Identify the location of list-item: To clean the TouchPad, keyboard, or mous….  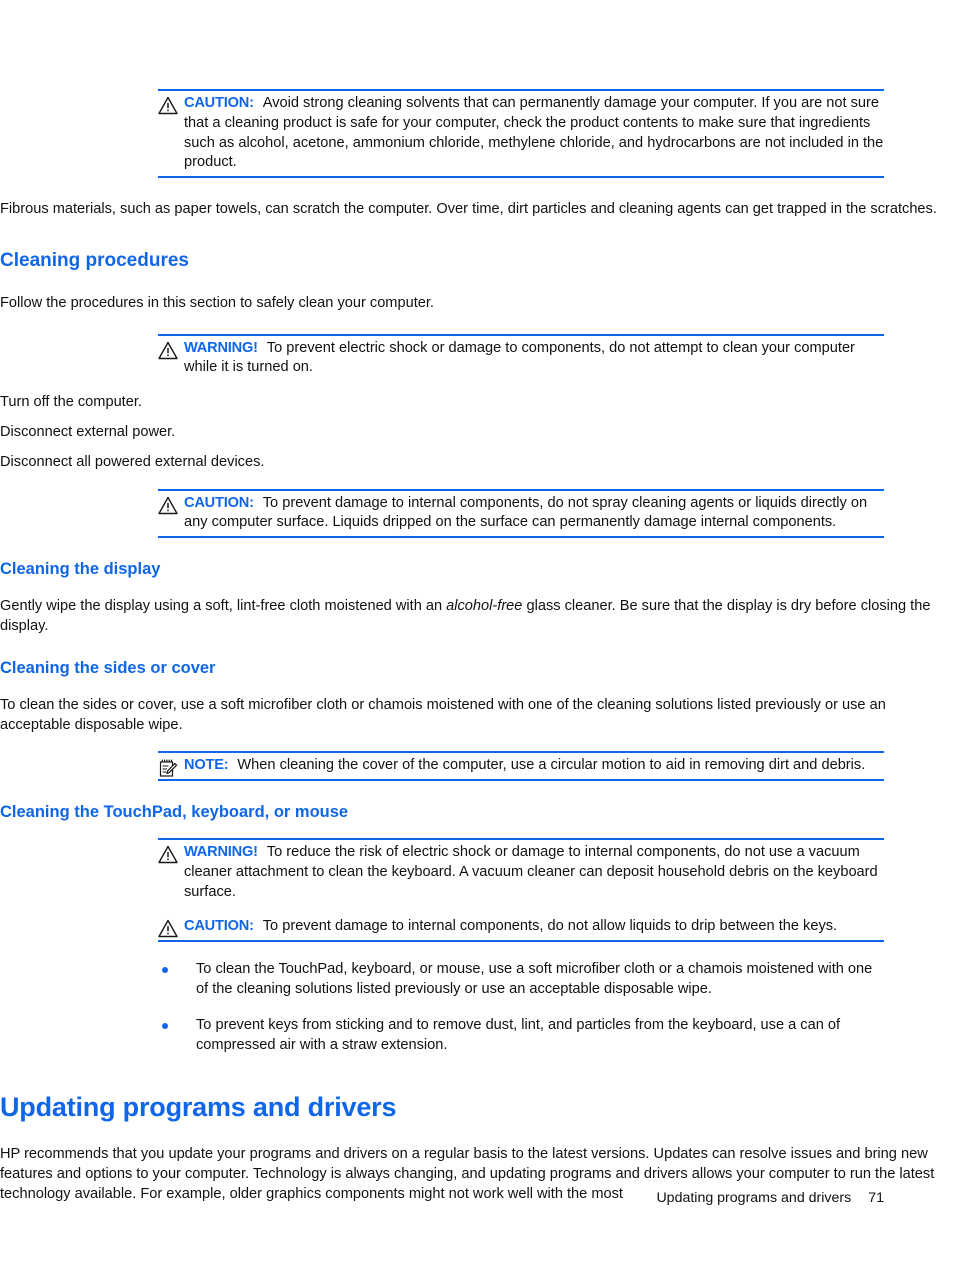
(521, 980).